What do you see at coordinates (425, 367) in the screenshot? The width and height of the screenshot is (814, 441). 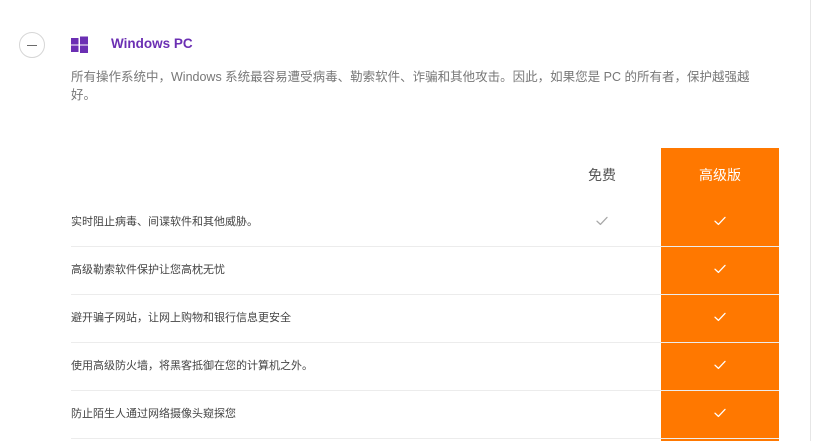 I see `feature-row: 使用高级防火墙，将黑客抵御在您的计算机之外。` at bounding box center [425, 367].